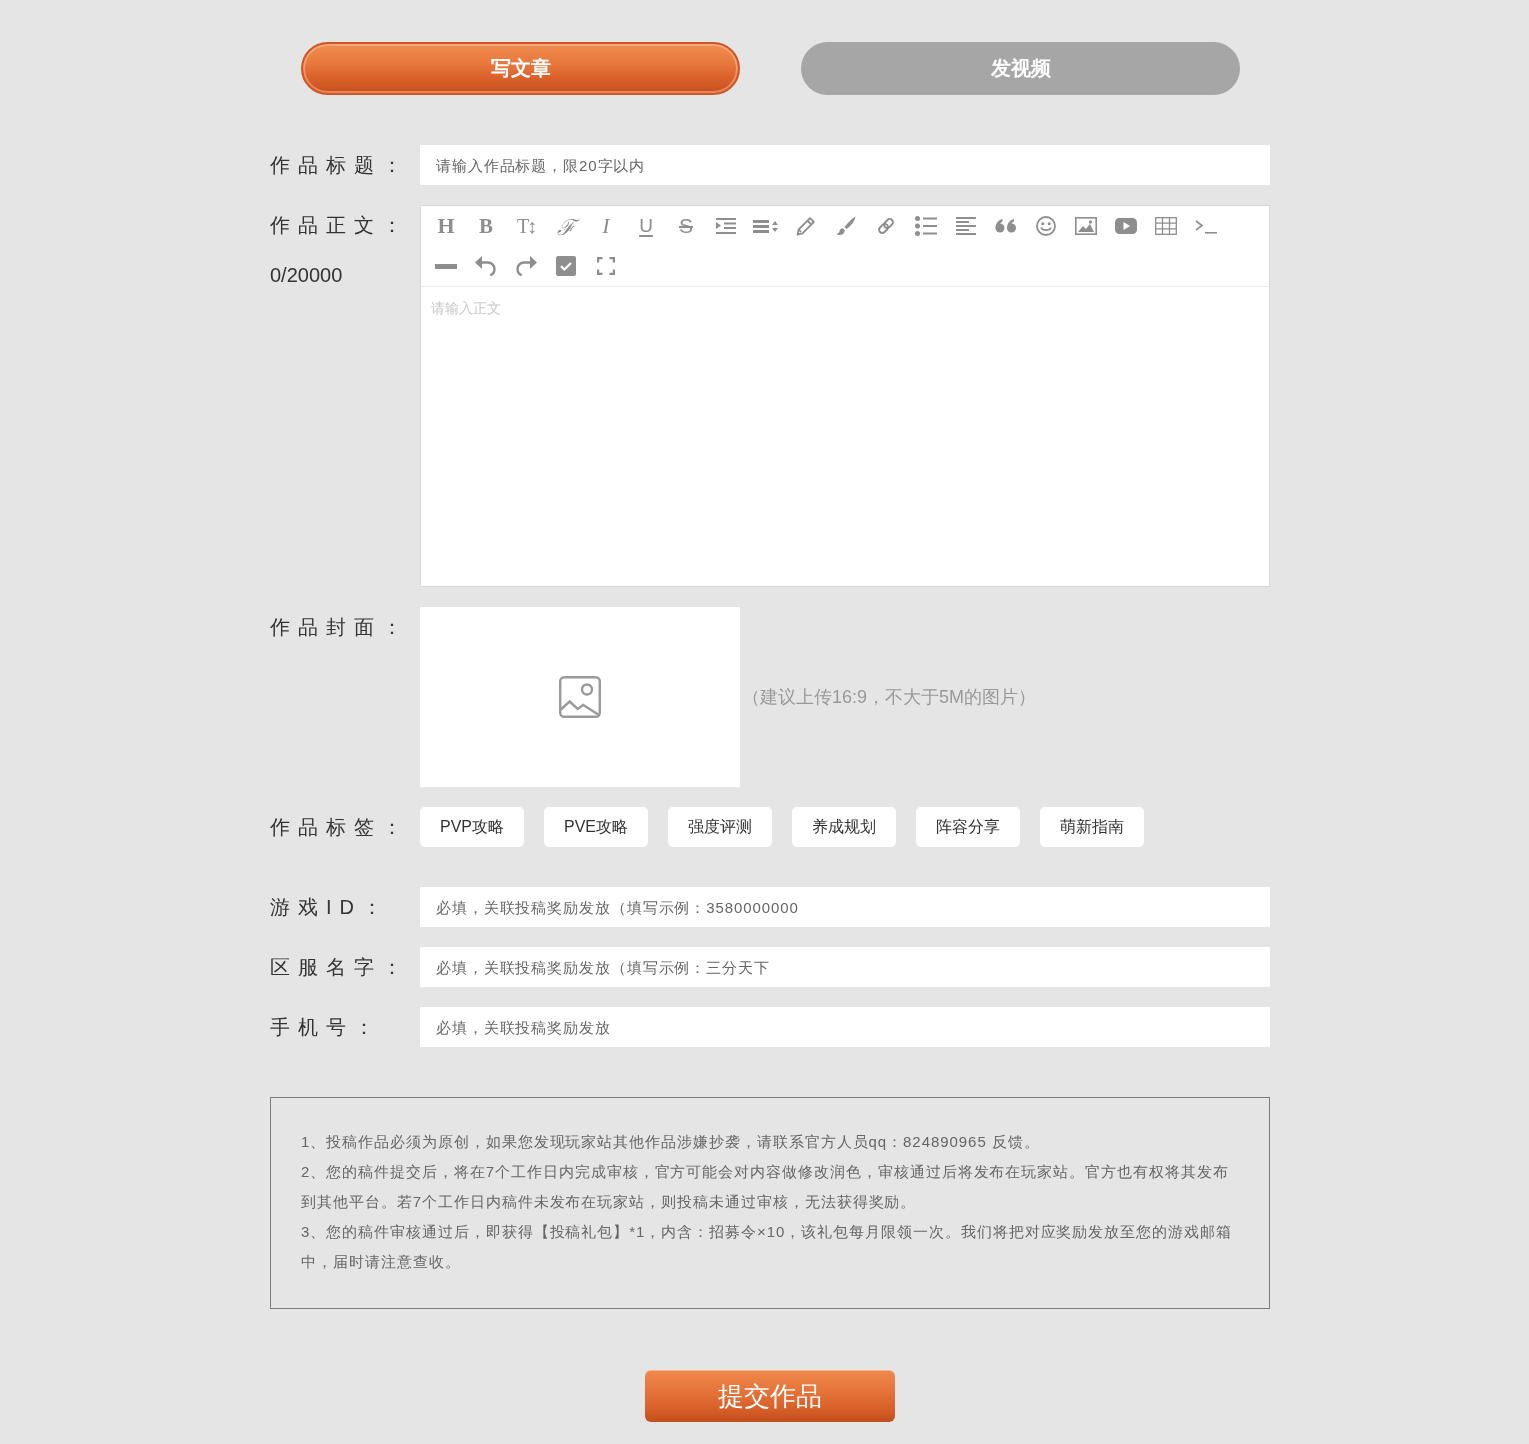  I want to click on notice-text: 2、您的稿件提交后，将在7个工作日内完成审核，官方可能会对内容做修改润色，审核通过后将发布在玩家站。官方也有权将其发布到其他平台。若7个工作日内稿件未发布在玩家站，则投稿未通过审核，无法获得奖励。, so click(765, 1187).